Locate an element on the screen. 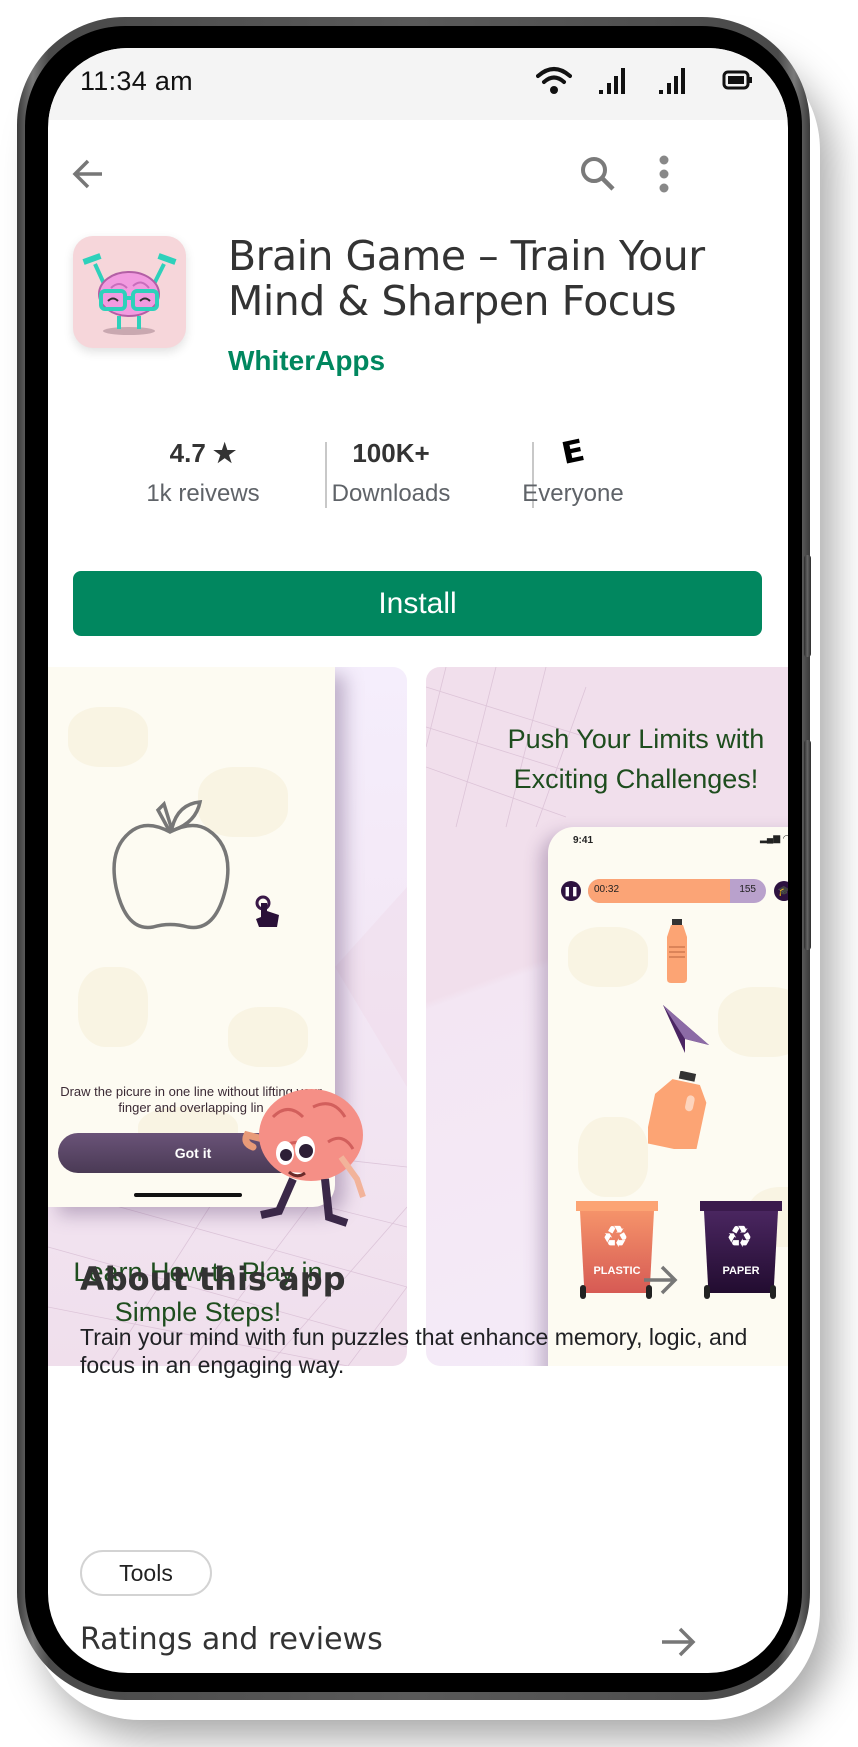 The width and height of the screenshot is (858, 1747). category-chip: Tools is located at coordinates (146, 1573).